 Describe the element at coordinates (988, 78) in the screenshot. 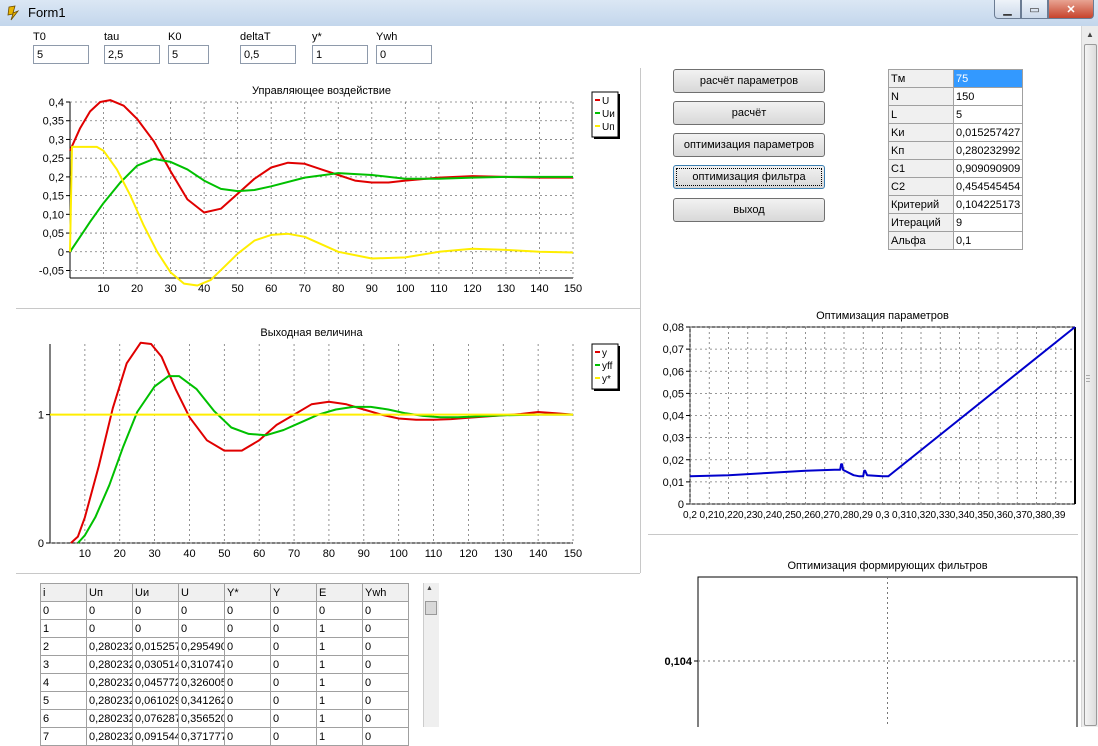

I see `param-value-cell: 75` at that location.